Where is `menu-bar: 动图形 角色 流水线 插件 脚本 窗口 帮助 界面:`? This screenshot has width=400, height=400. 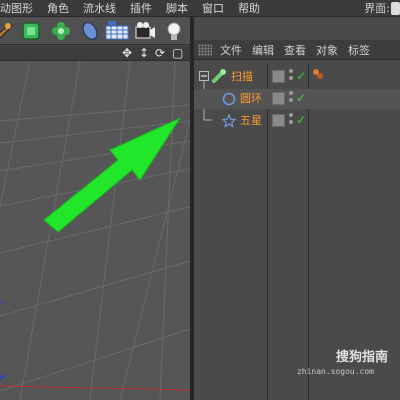 menu-bar: 动图形 角色 流水线 插件 脚本 窗口 帮助 界面: is located at coordinates (200, 8).